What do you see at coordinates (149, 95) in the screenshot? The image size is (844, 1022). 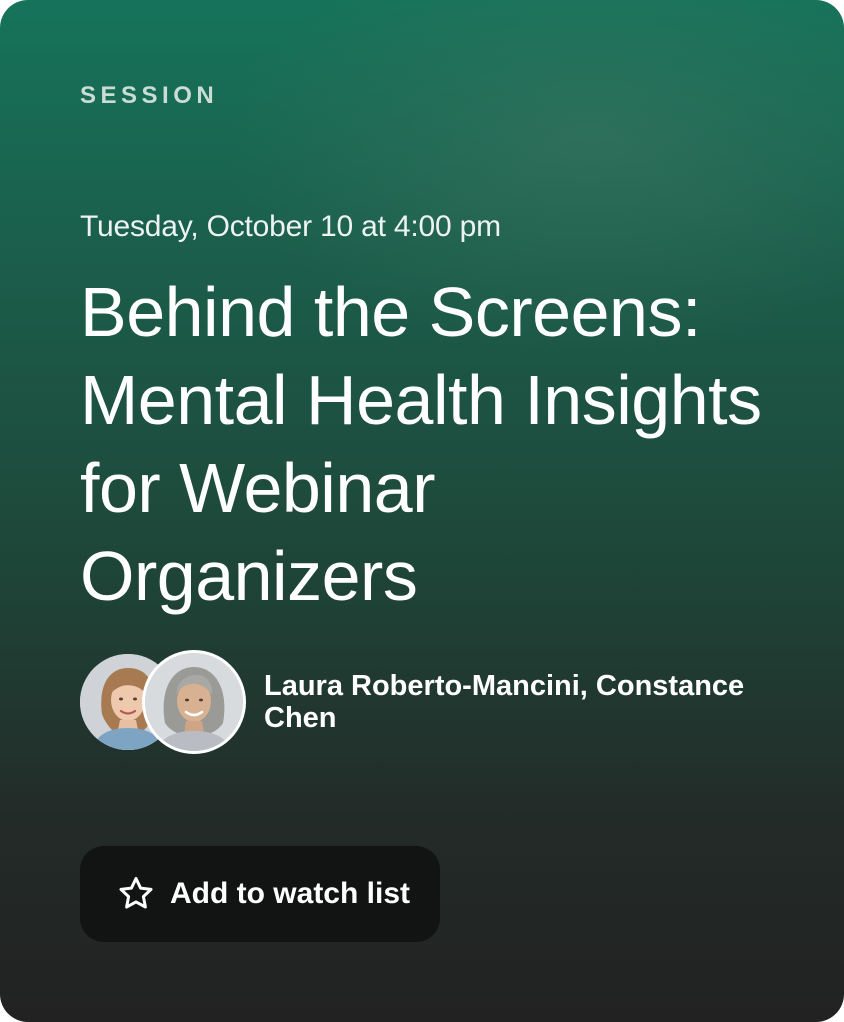 I see `session-label: SESSION` at bounding box center [149, 95].